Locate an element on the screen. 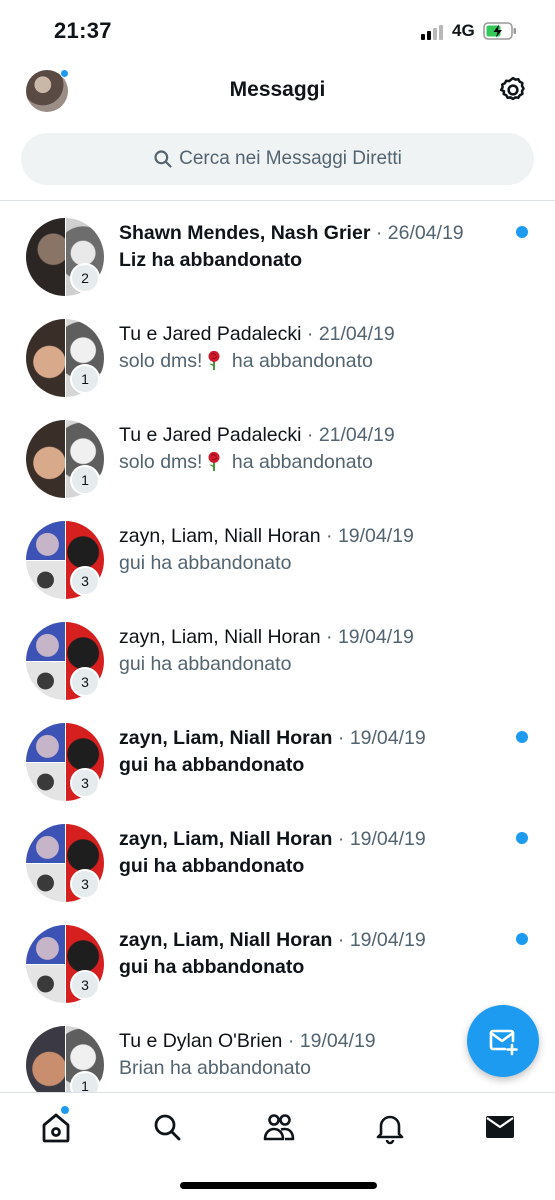 This screenshot has height=1200, width=555. network-type: 4G is located at coordinates (463, 30).